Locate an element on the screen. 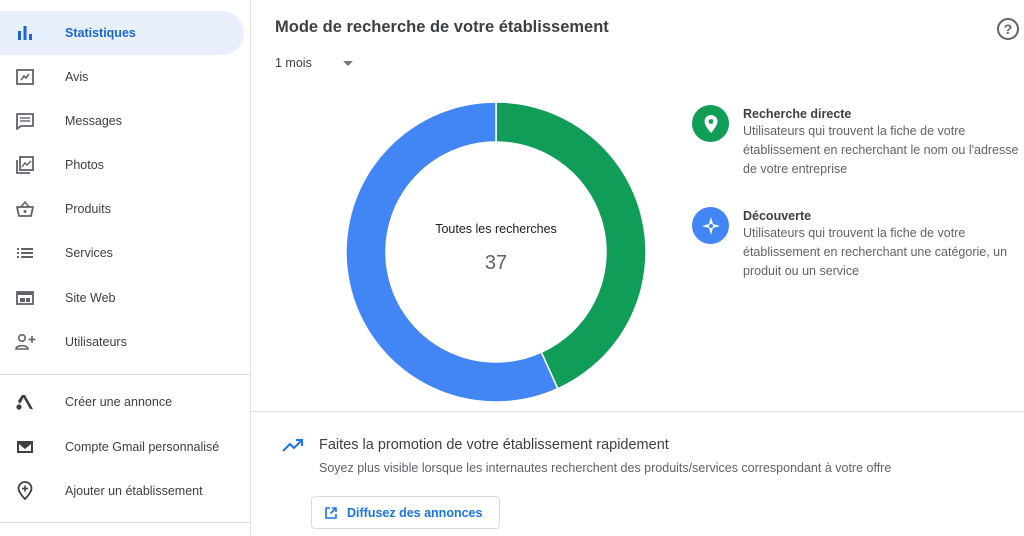  page-title: Mode de recherche de votre établissement is located at coordinates (442, 27).